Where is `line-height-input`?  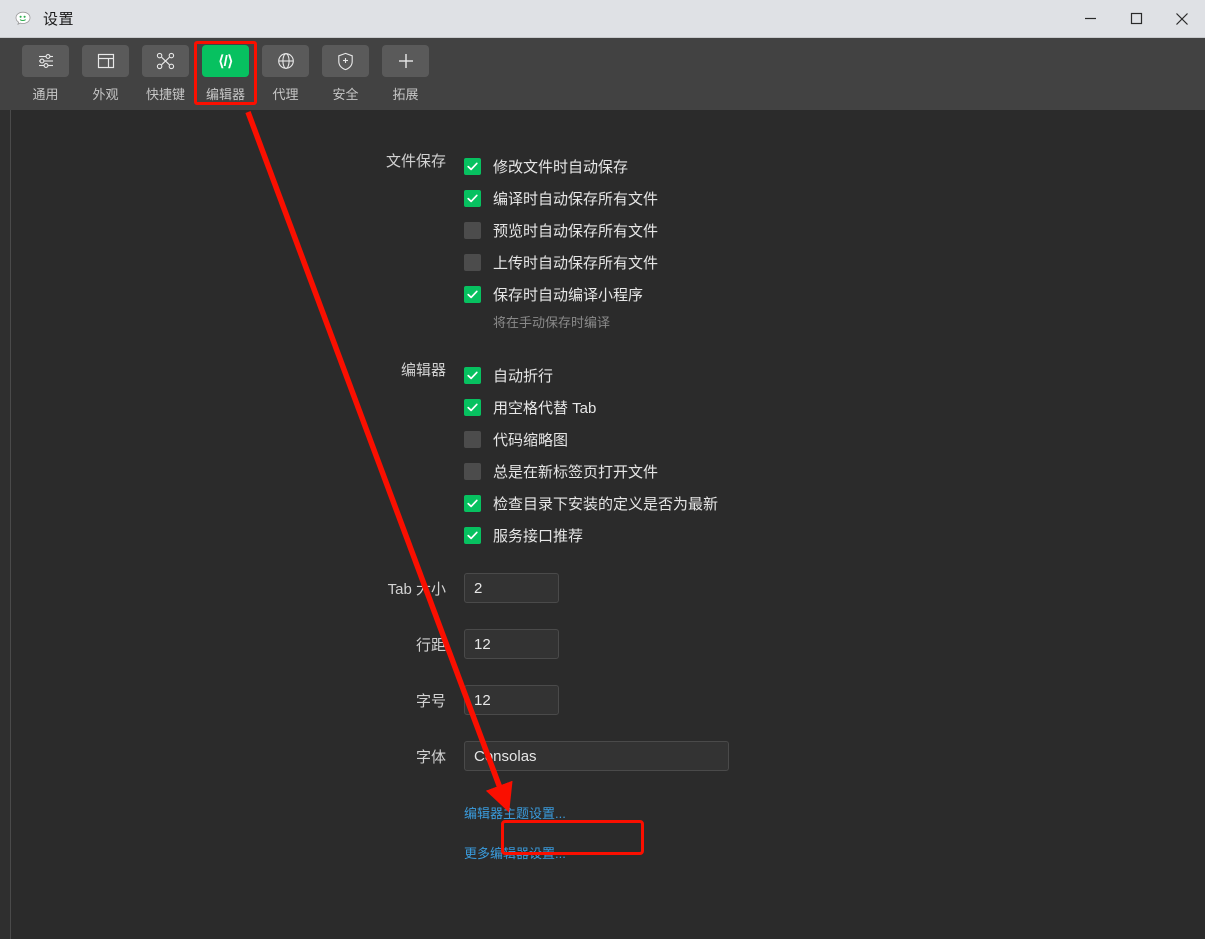 line-height-input is located at coordinates (511, 644).